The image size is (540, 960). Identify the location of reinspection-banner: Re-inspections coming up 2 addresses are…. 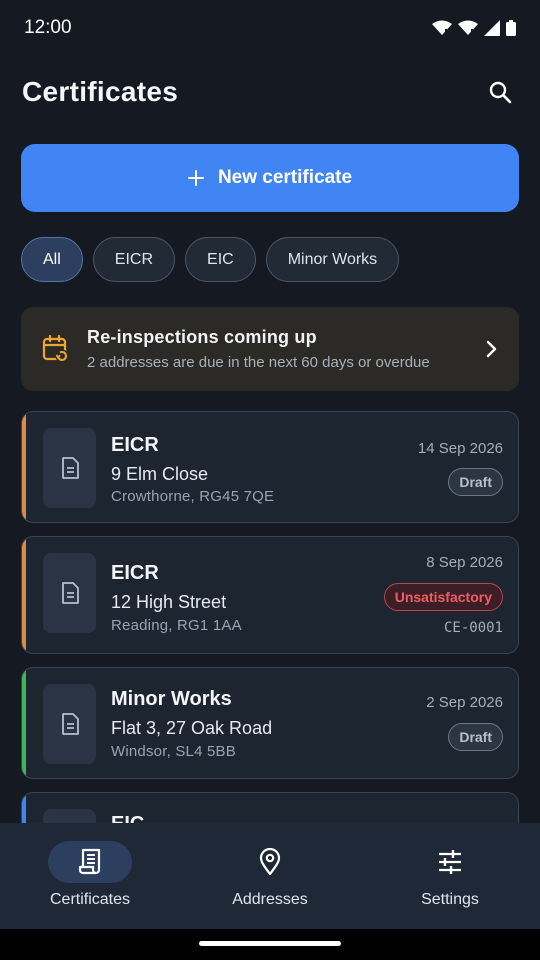
(270, 349).